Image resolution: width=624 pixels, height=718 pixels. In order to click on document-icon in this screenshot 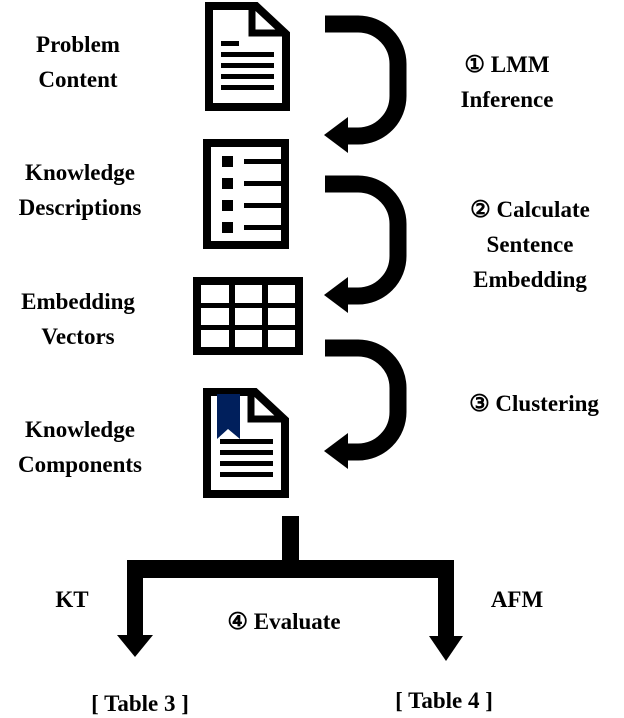, I will do `click(247, 56)`.